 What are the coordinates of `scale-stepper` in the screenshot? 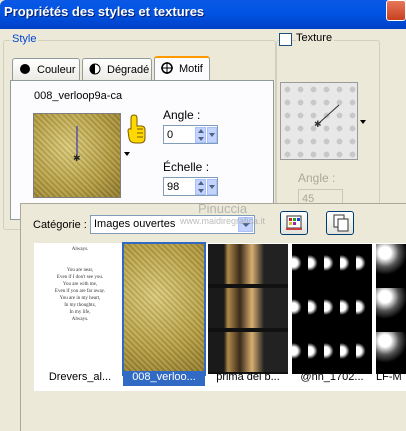 It's located at (200, 187).